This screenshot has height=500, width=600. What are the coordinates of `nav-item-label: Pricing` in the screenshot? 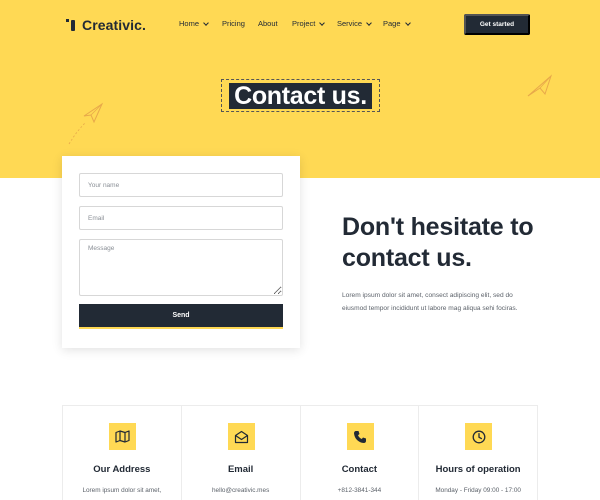 It's located at (233, 23).